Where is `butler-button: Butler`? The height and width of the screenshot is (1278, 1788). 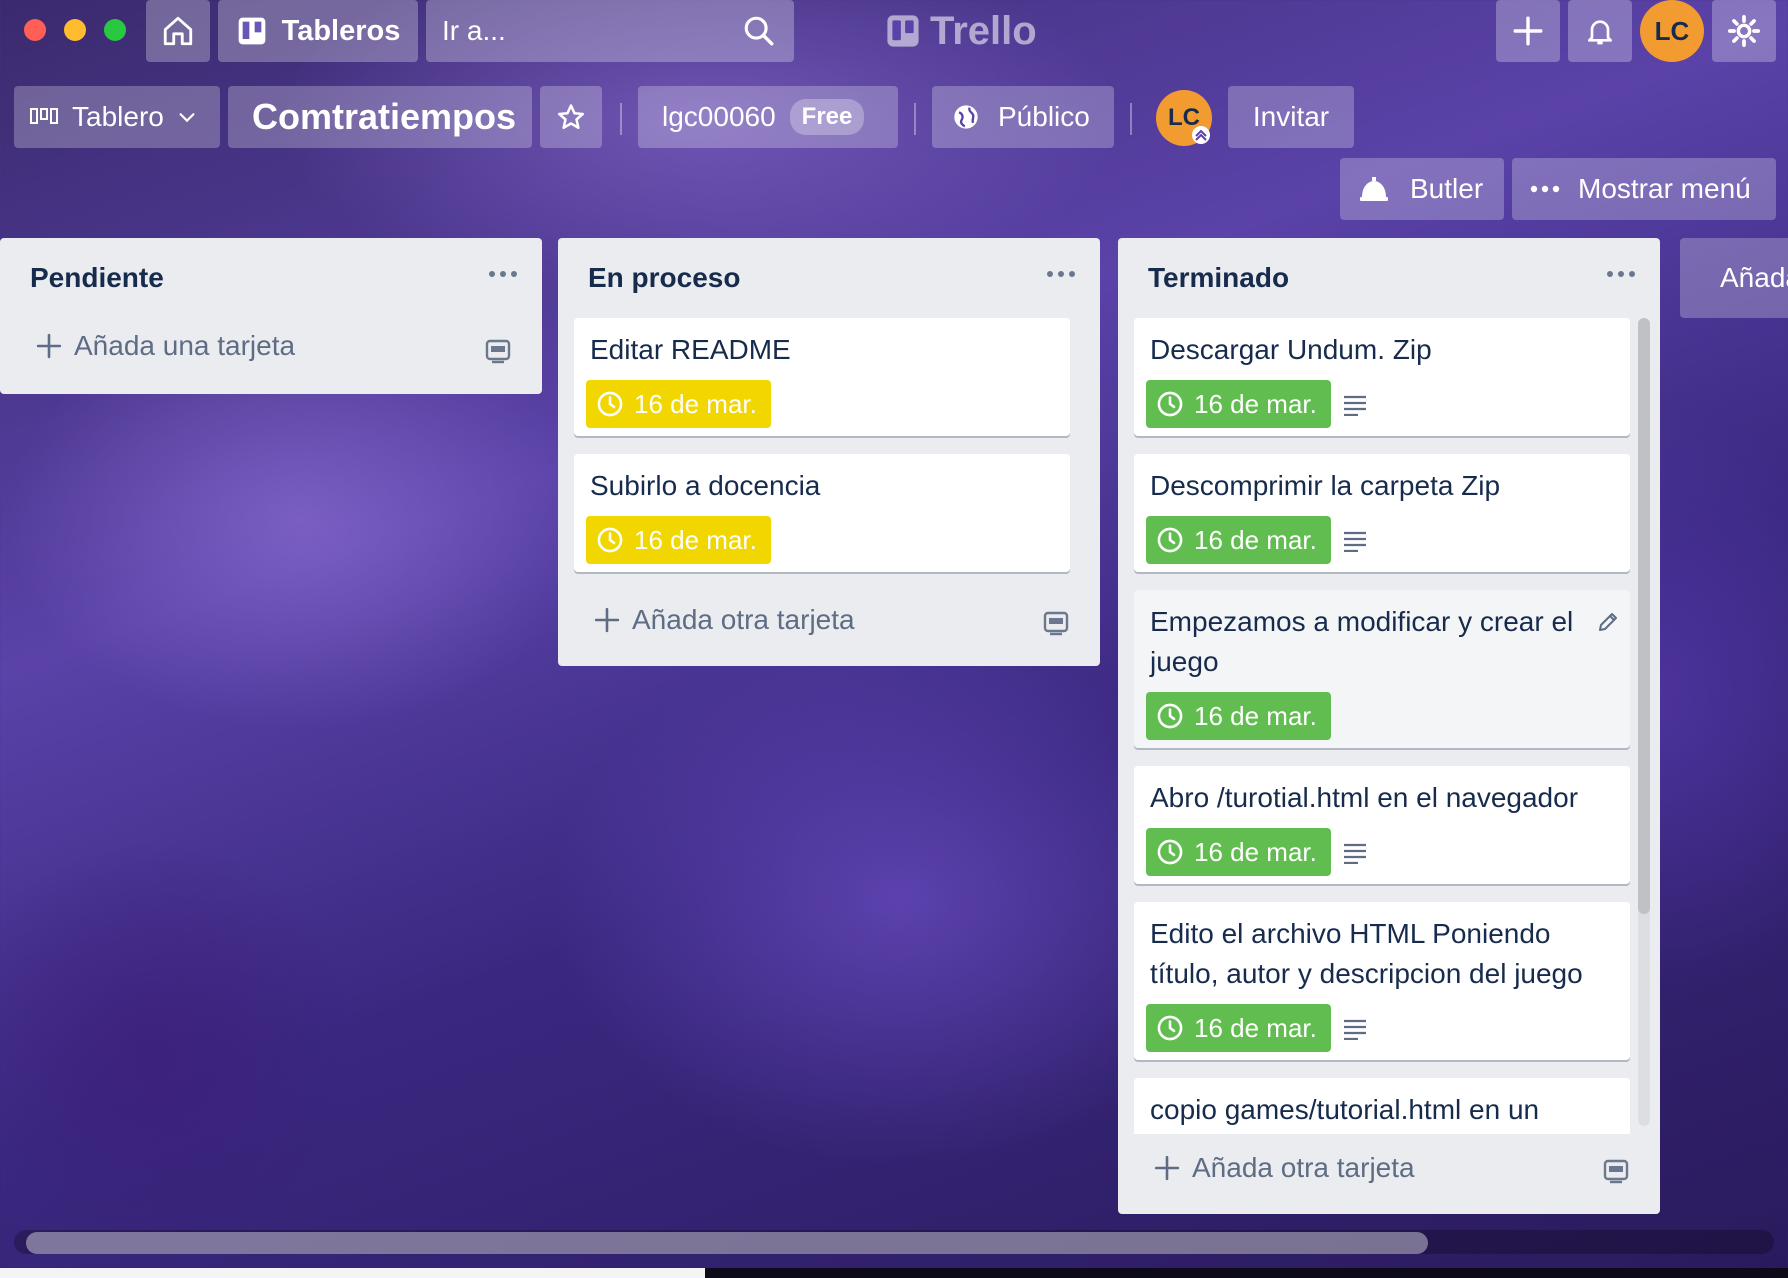 butler-button: Butler is located at coordinates (1422, 189).